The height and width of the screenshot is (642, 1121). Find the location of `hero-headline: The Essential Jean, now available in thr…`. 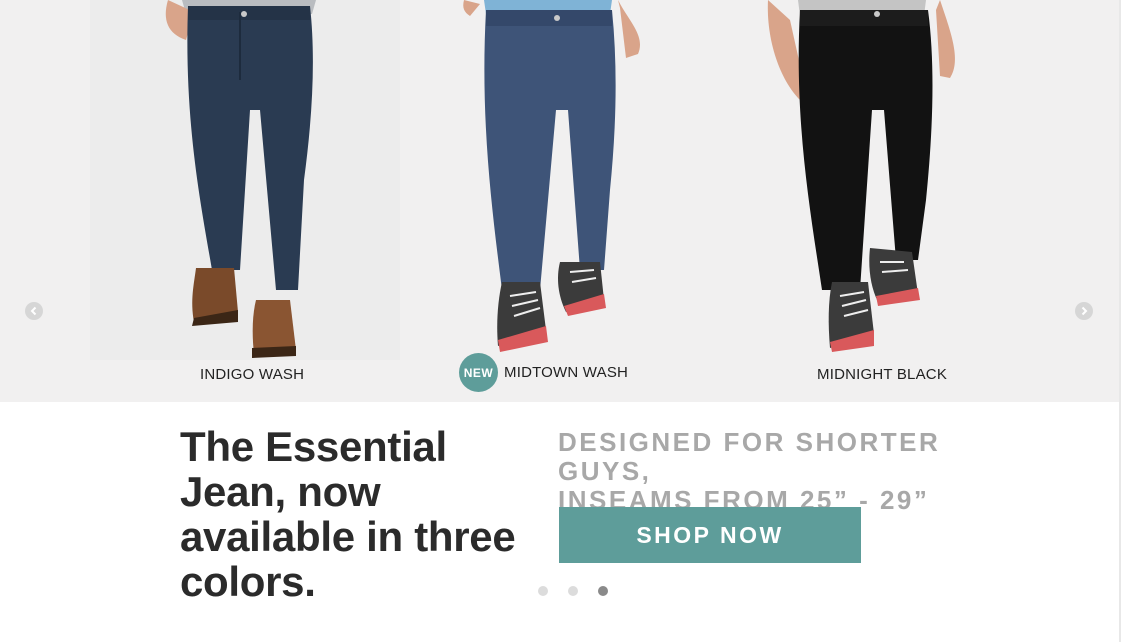

hero-headline: The Essential Jean, now available in thr… is located at coordinates (348, 514).